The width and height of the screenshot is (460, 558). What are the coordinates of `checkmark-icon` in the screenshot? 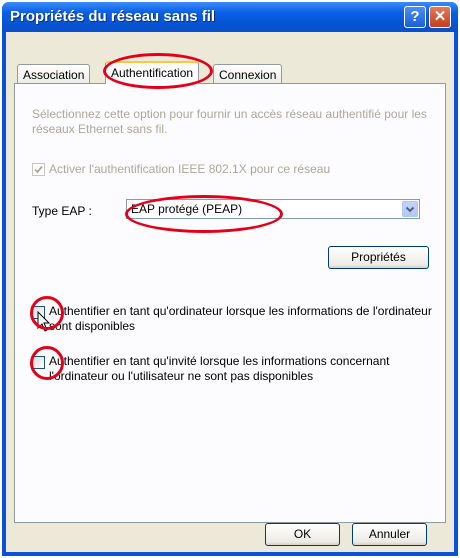 It's located at (38, 169).